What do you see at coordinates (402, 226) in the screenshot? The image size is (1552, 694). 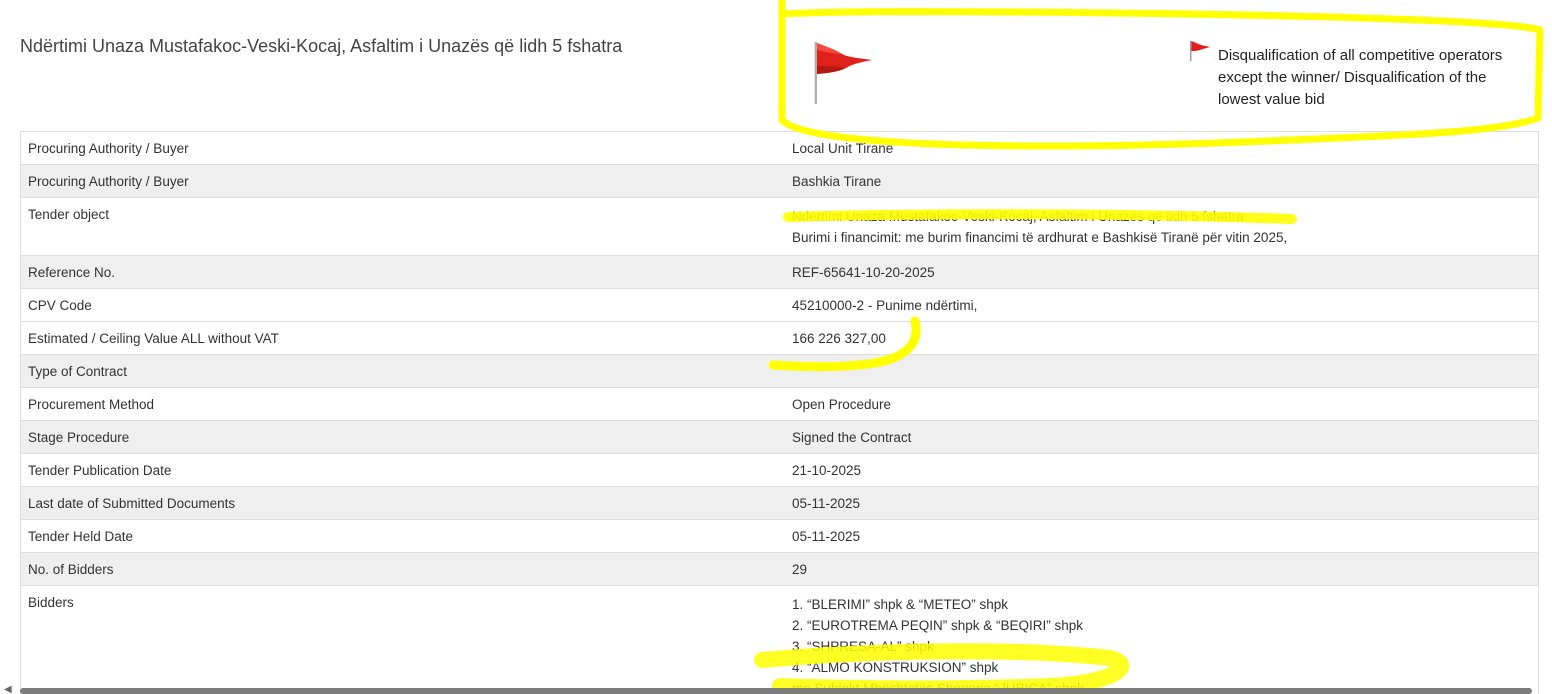 I see `row-label: Tender object` at bounding box center [402, 226].